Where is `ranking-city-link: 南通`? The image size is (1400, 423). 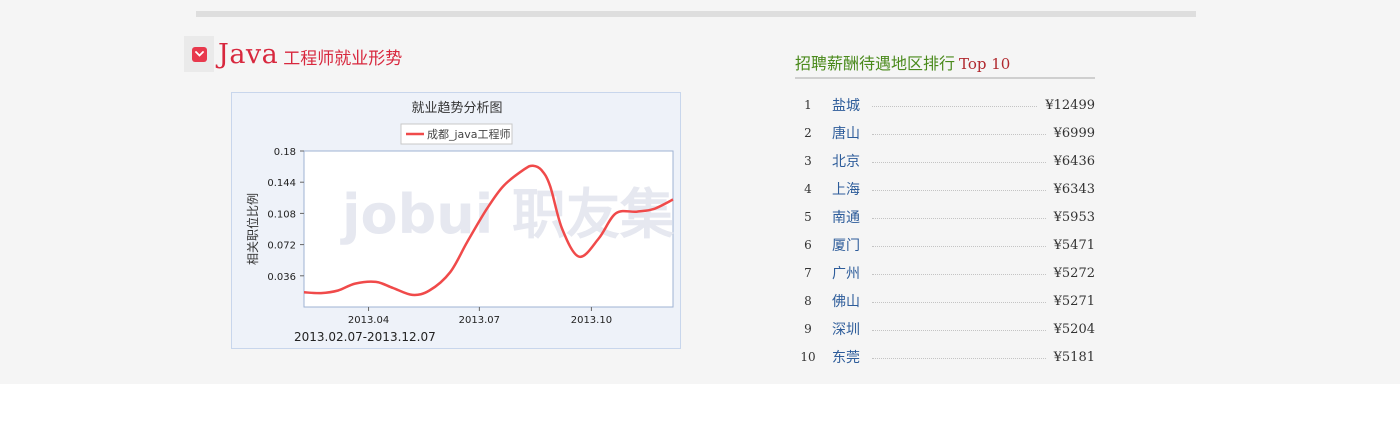
ranking-city-link: 南通 is located at coordinates (850, 217).